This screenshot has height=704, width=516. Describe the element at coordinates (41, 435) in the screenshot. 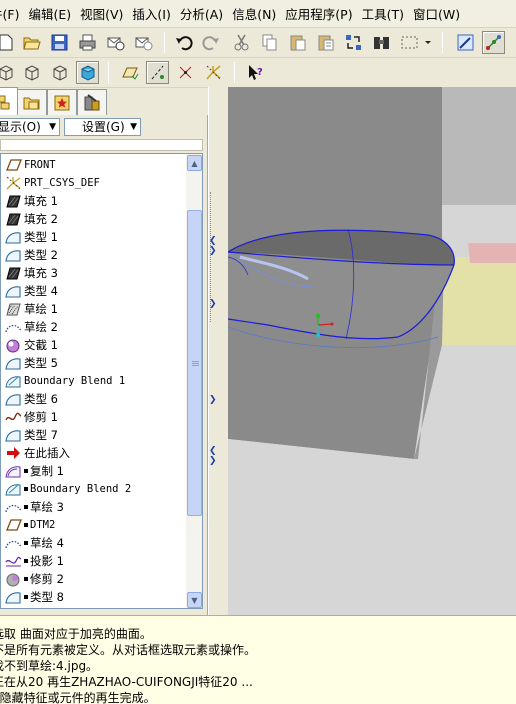

I see `tree-item-label: 类型 7` at that location.